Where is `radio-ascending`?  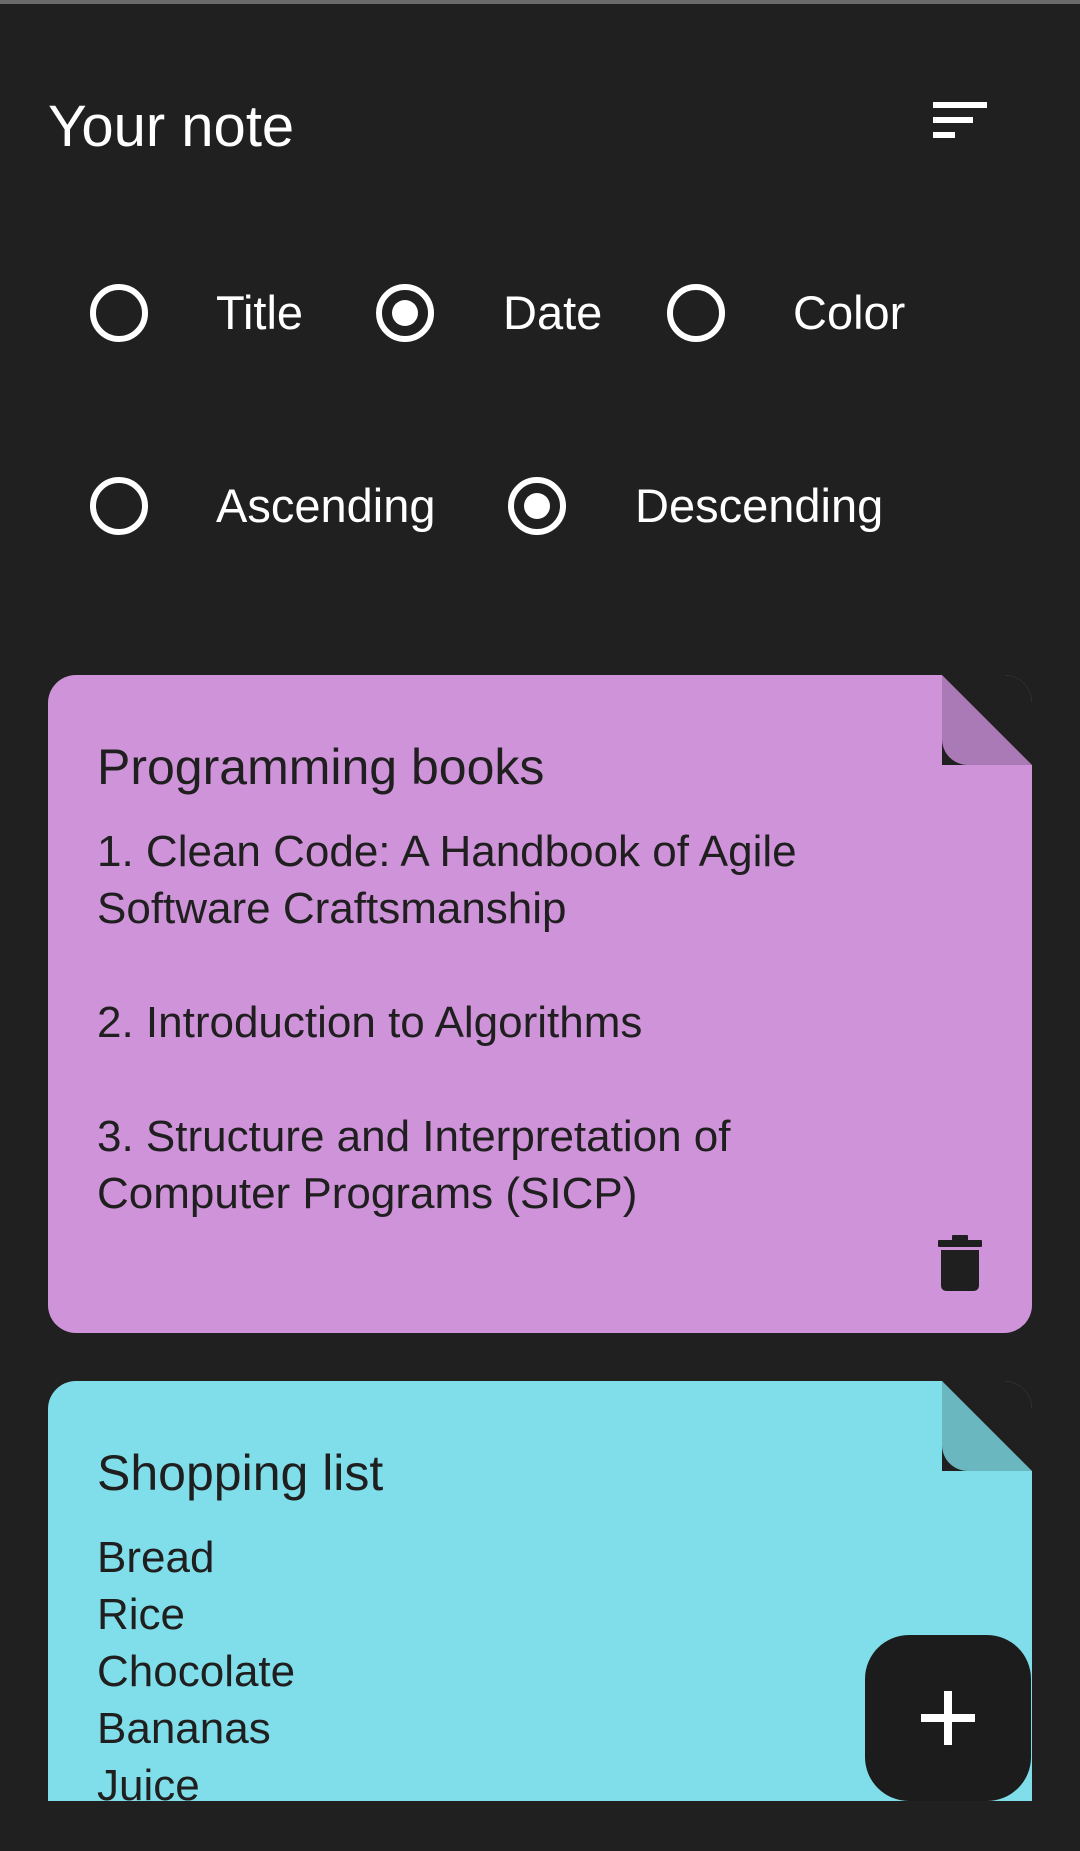
radio-ascending is located at coordinates (119, 506).